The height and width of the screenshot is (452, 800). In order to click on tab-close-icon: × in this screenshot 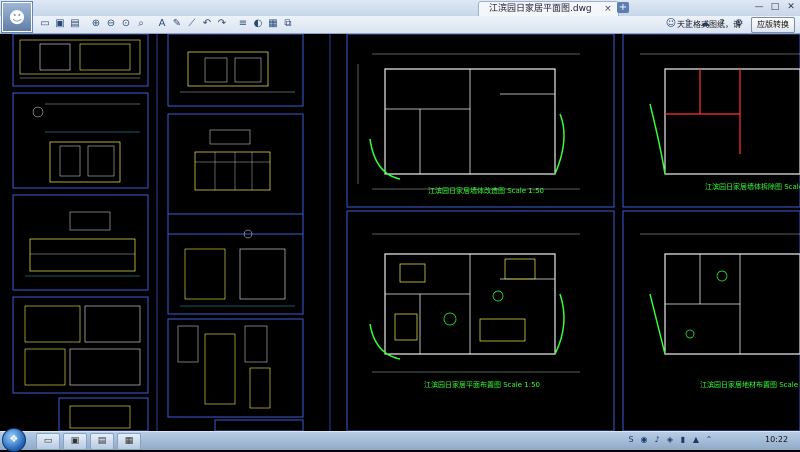, I will do `click(608, 9)`.